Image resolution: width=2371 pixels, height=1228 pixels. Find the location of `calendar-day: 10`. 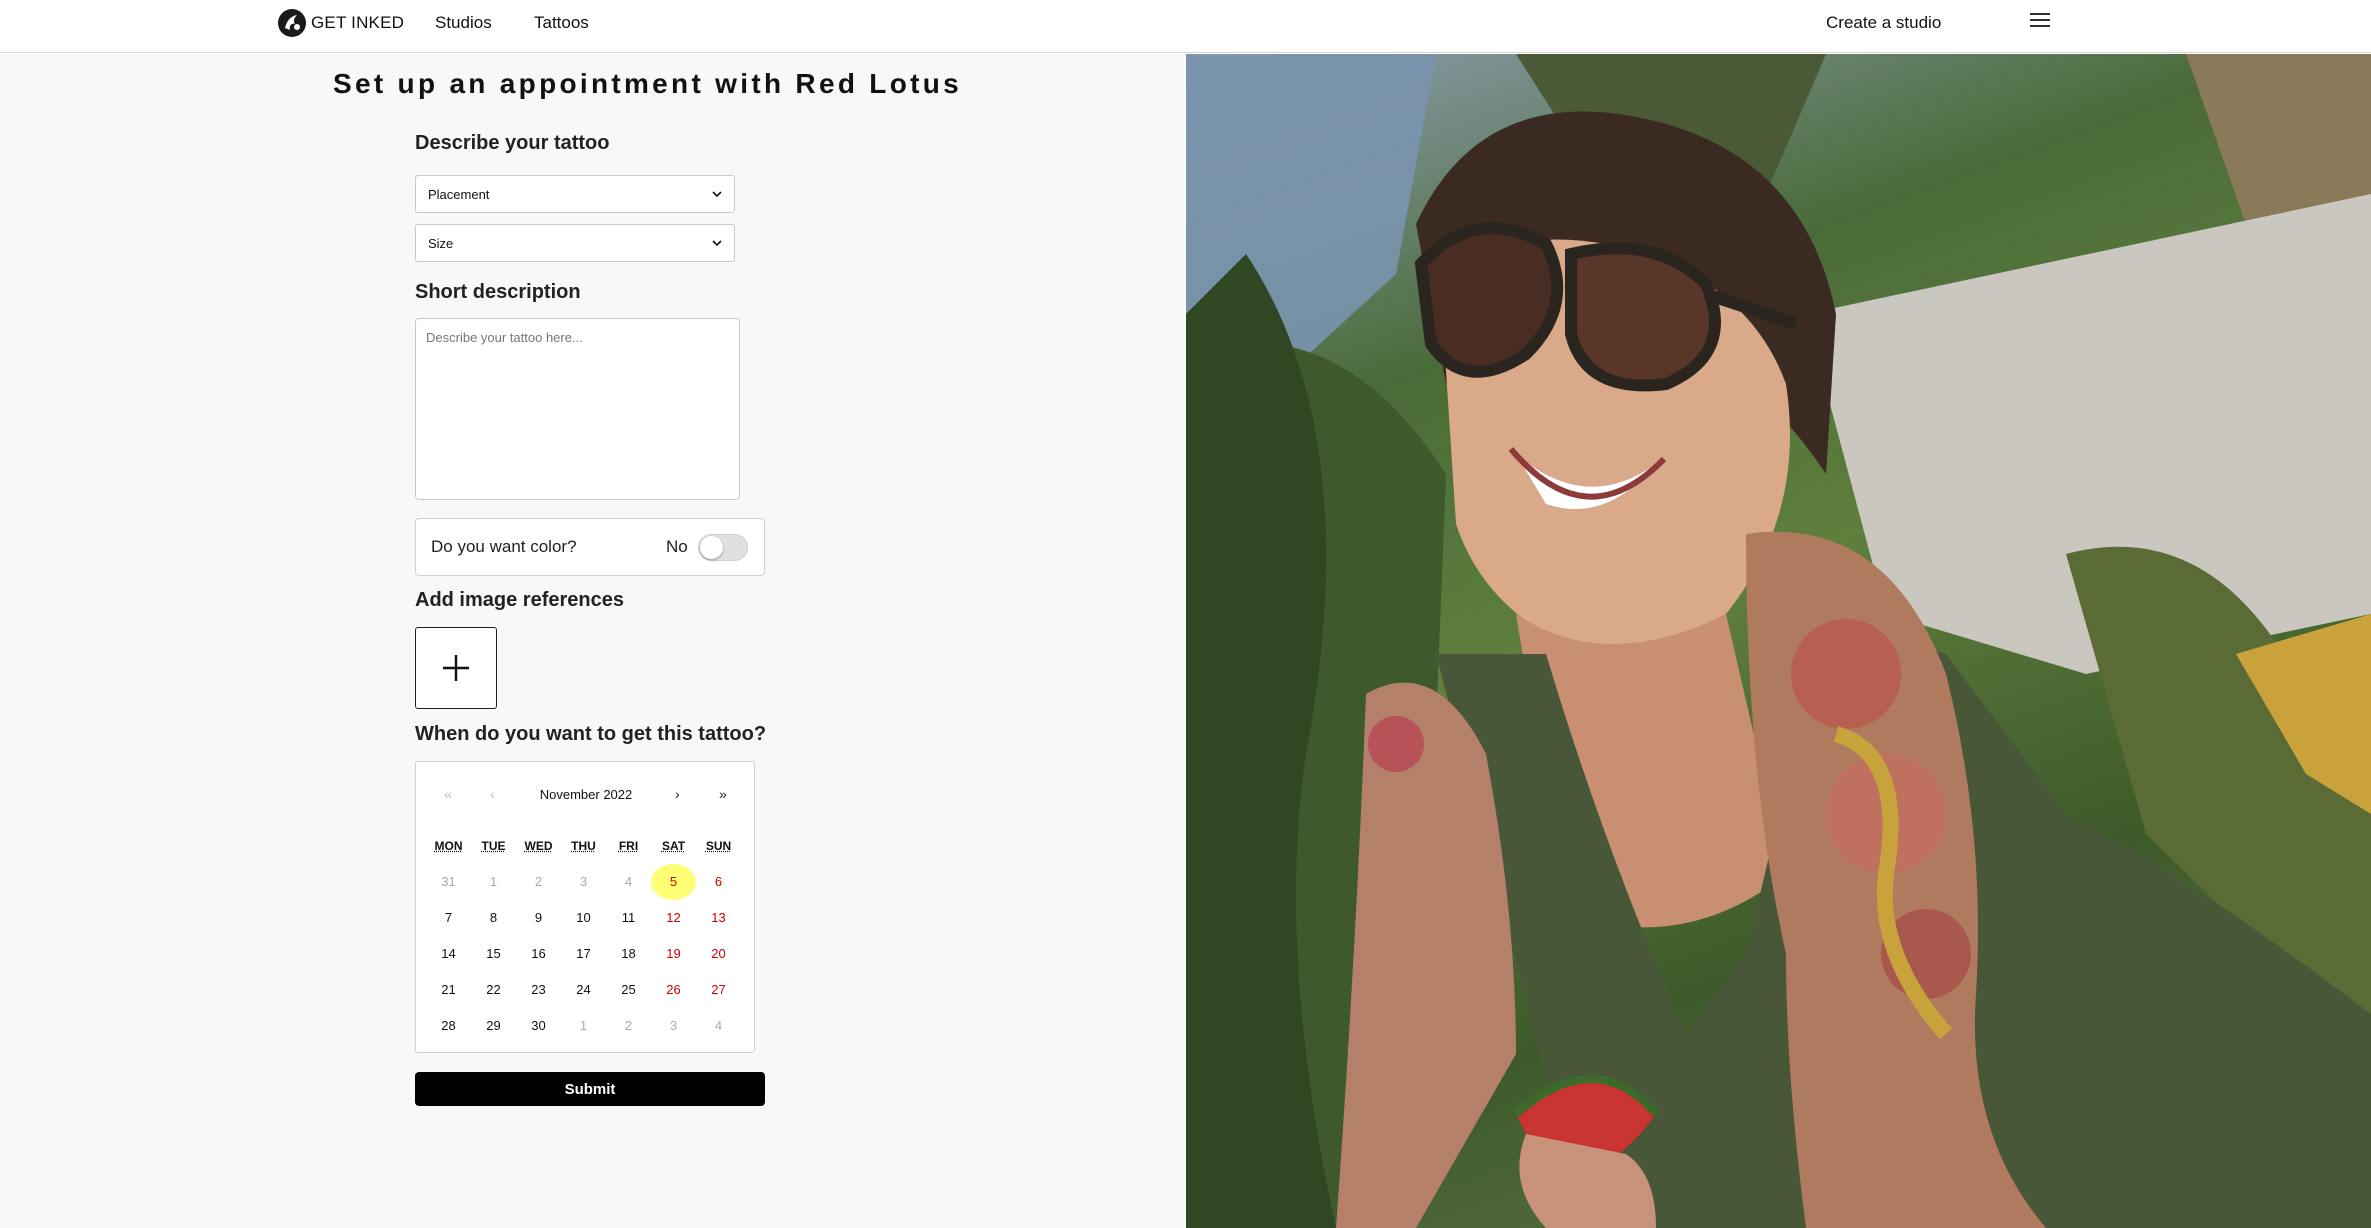

calendar-day: 10 is located at coordinates (583, 918).